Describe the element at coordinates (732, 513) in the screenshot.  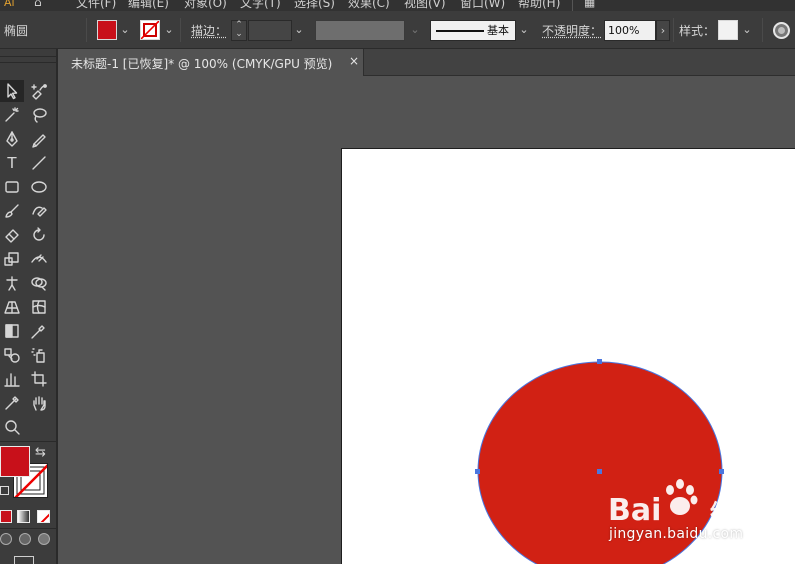
I see `svg-text: 经验` at that location.